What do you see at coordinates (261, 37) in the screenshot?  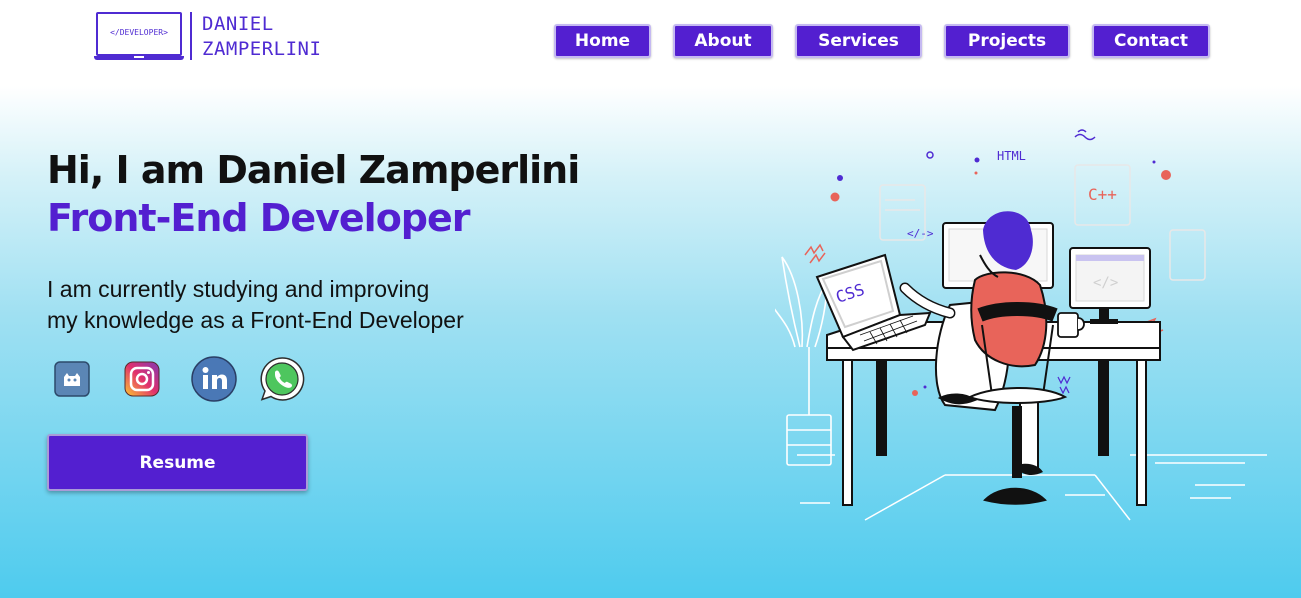 I see `logo-name: DANIEL ZAMPERLINI` at bounding box center [261, 37].